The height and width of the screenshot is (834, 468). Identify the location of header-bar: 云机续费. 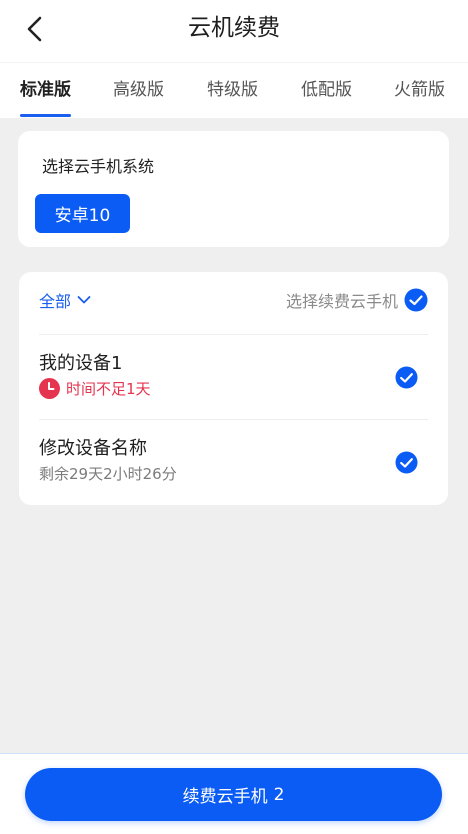
(234, 31).